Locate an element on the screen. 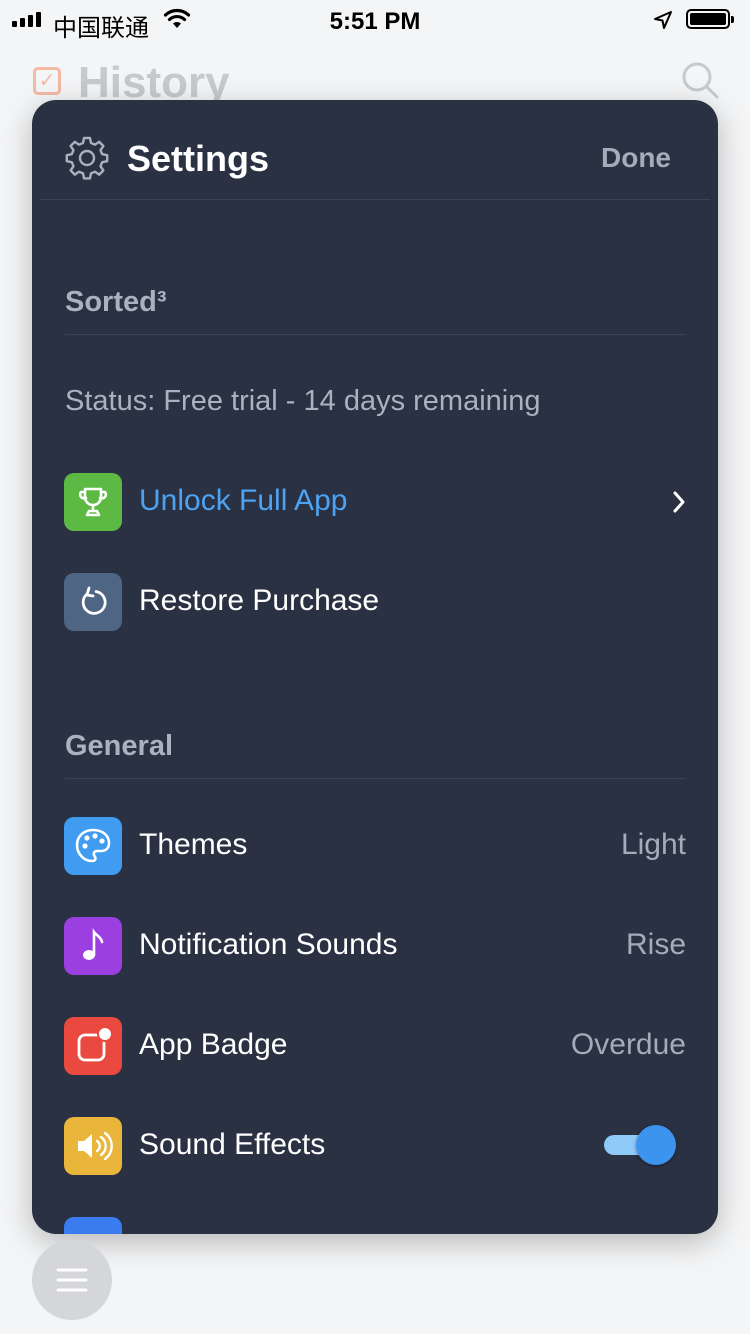 The width and height of the screenshot is (750, 1334). section-title-sorted: Sorted³ is located at coordinates (116, 302).